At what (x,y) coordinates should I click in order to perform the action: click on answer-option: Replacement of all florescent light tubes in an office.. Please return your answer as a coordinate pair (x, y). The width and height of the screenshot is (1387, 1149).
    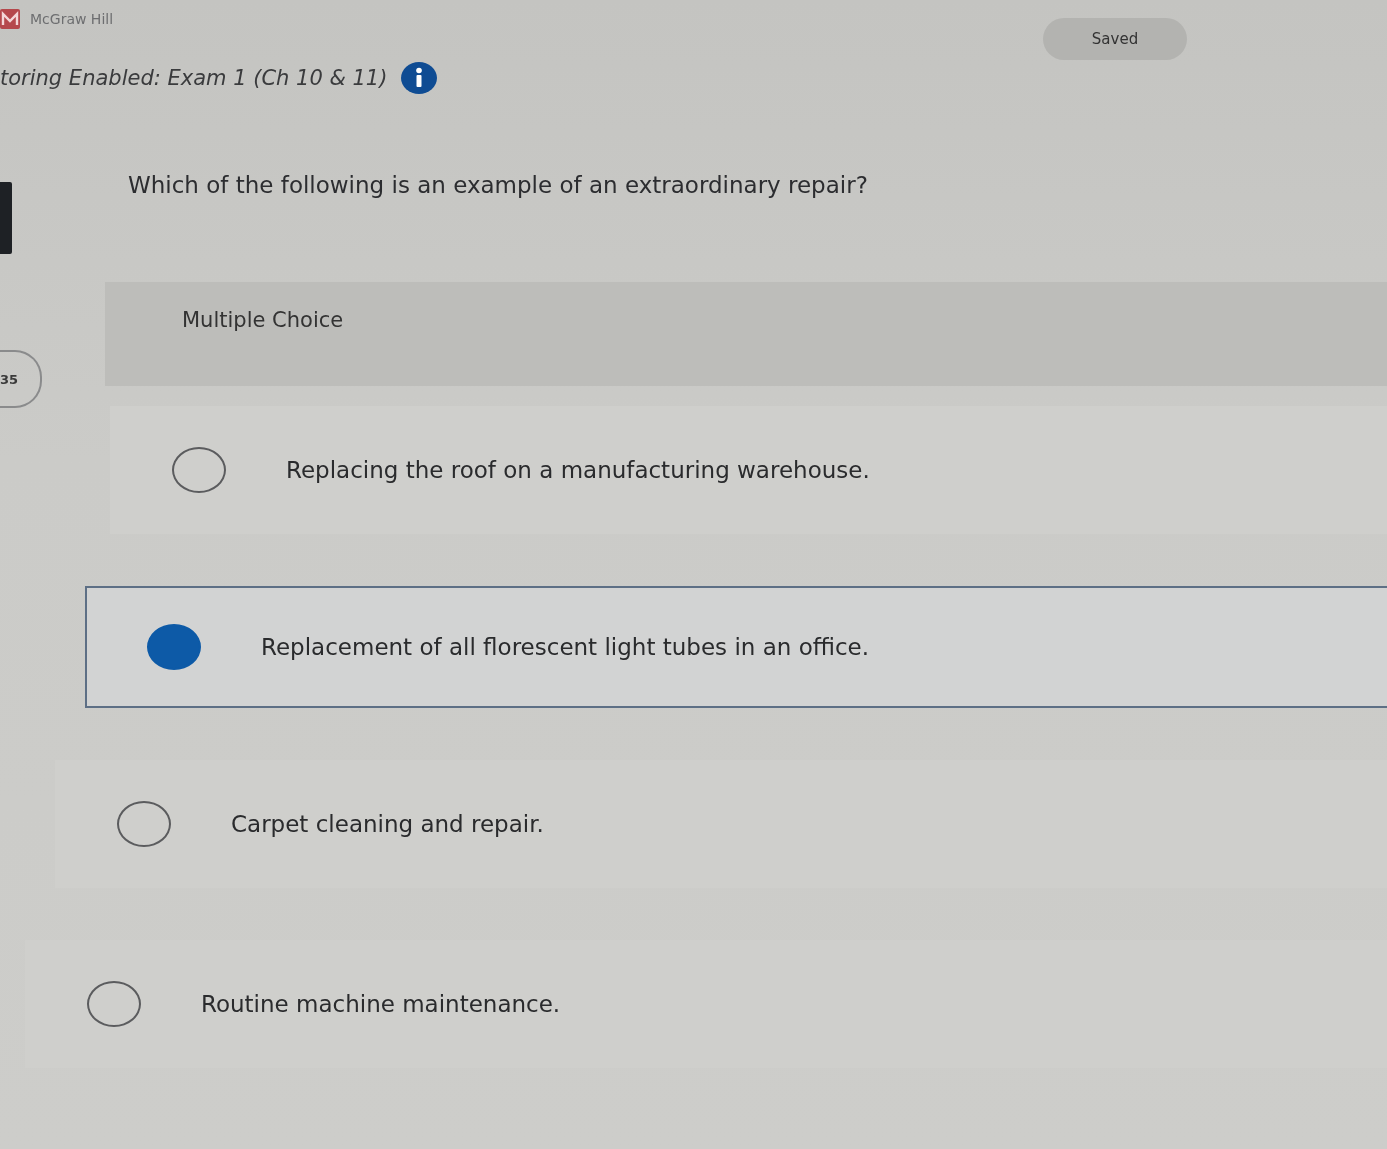
    Looking at the image, I should click on (736, 647).